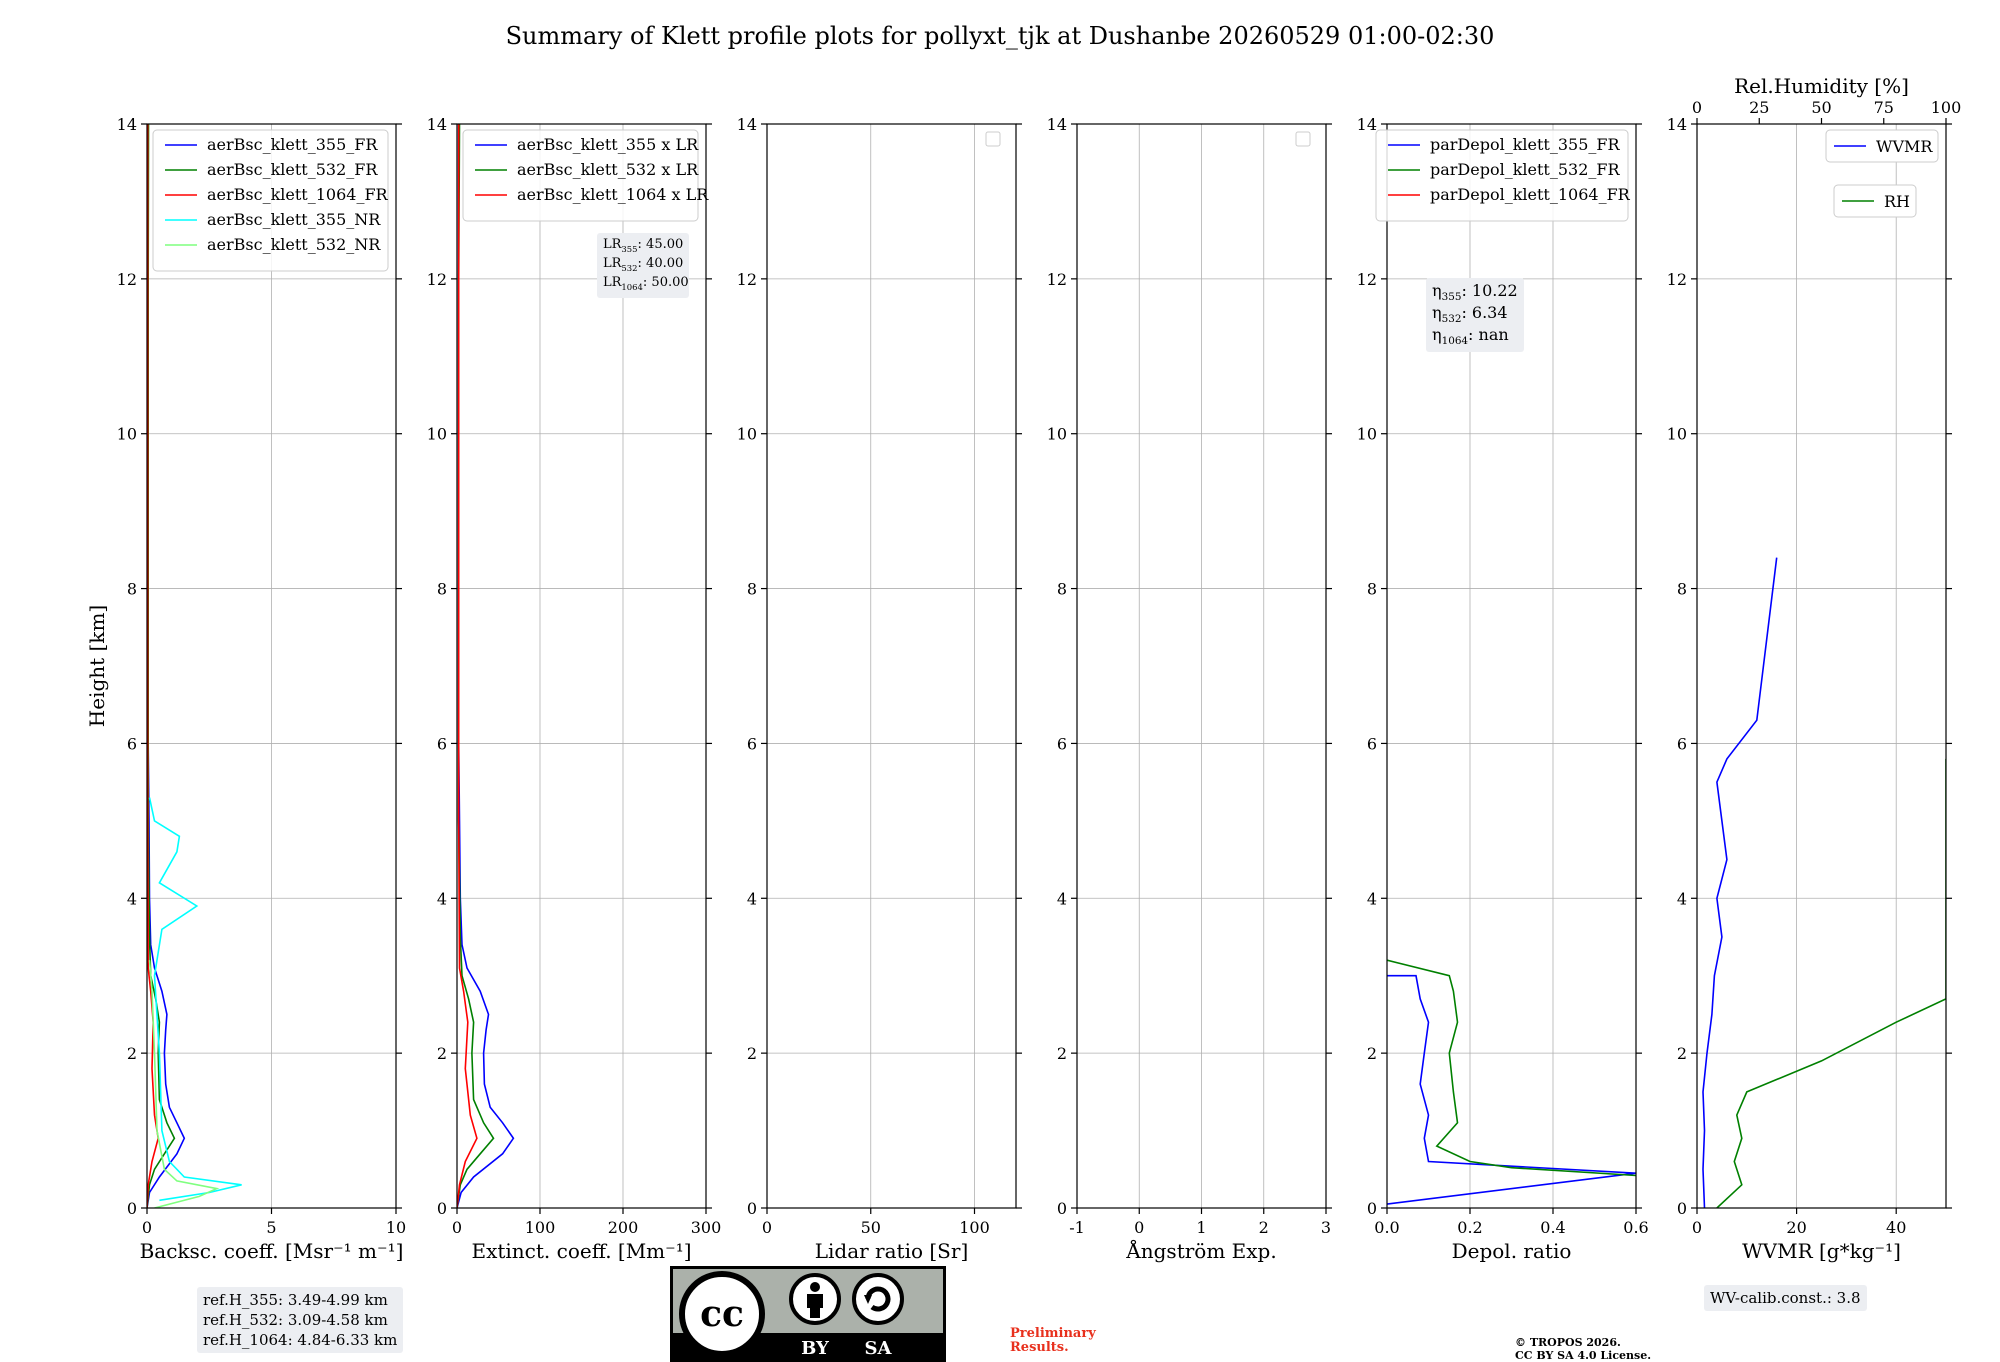 This screenshot has height=1362, width=2000. Describe the element at coordinates (1552, 1227) in the screenshot. I see `x-tick-label: 0.4` at that location.